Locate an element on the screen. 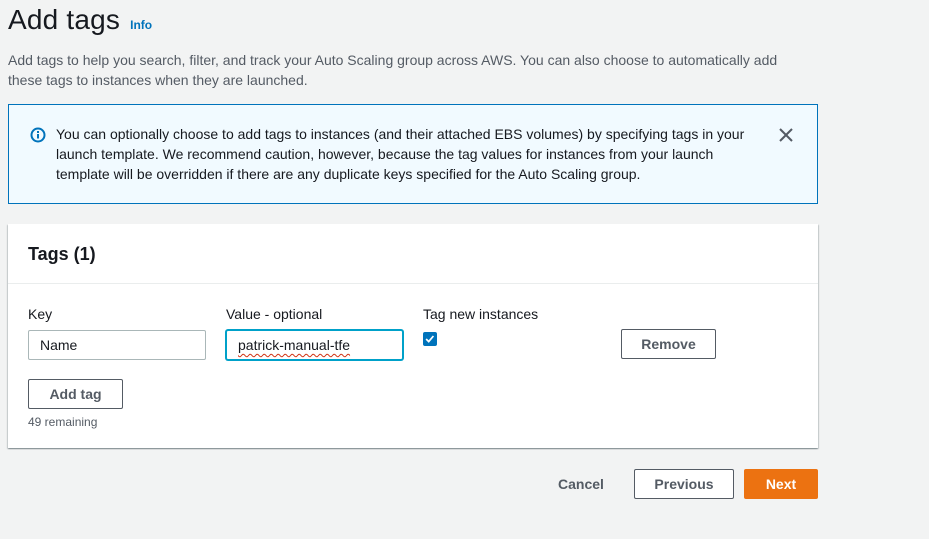 The height and width of the screenshot is (539, 929). tags-remaining: 49 remaining is located at coordinates (63, 422).